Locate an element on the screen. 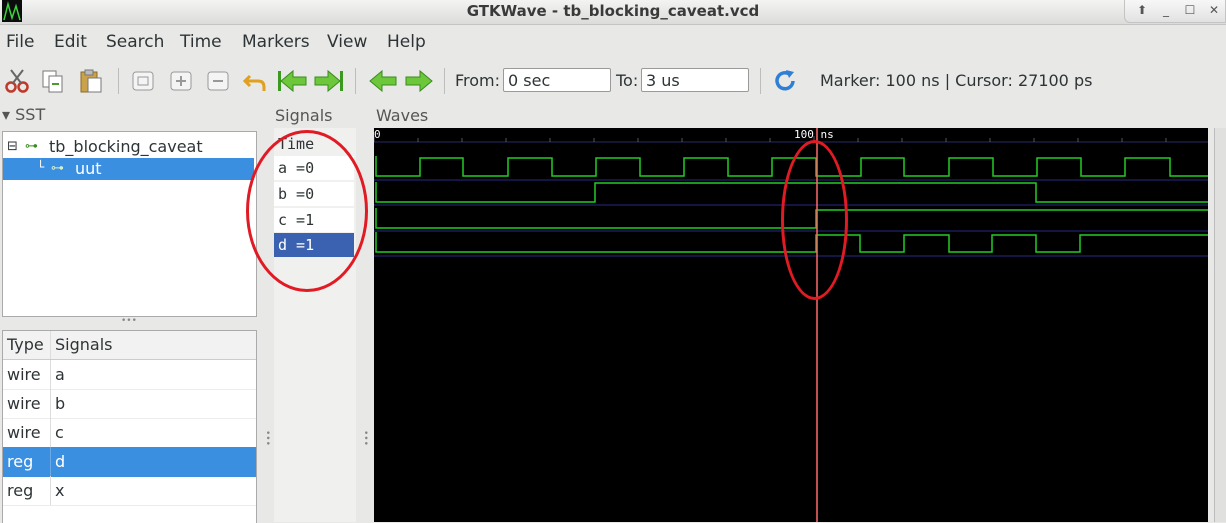  signal-name: d is located at coordinates (60, 461).